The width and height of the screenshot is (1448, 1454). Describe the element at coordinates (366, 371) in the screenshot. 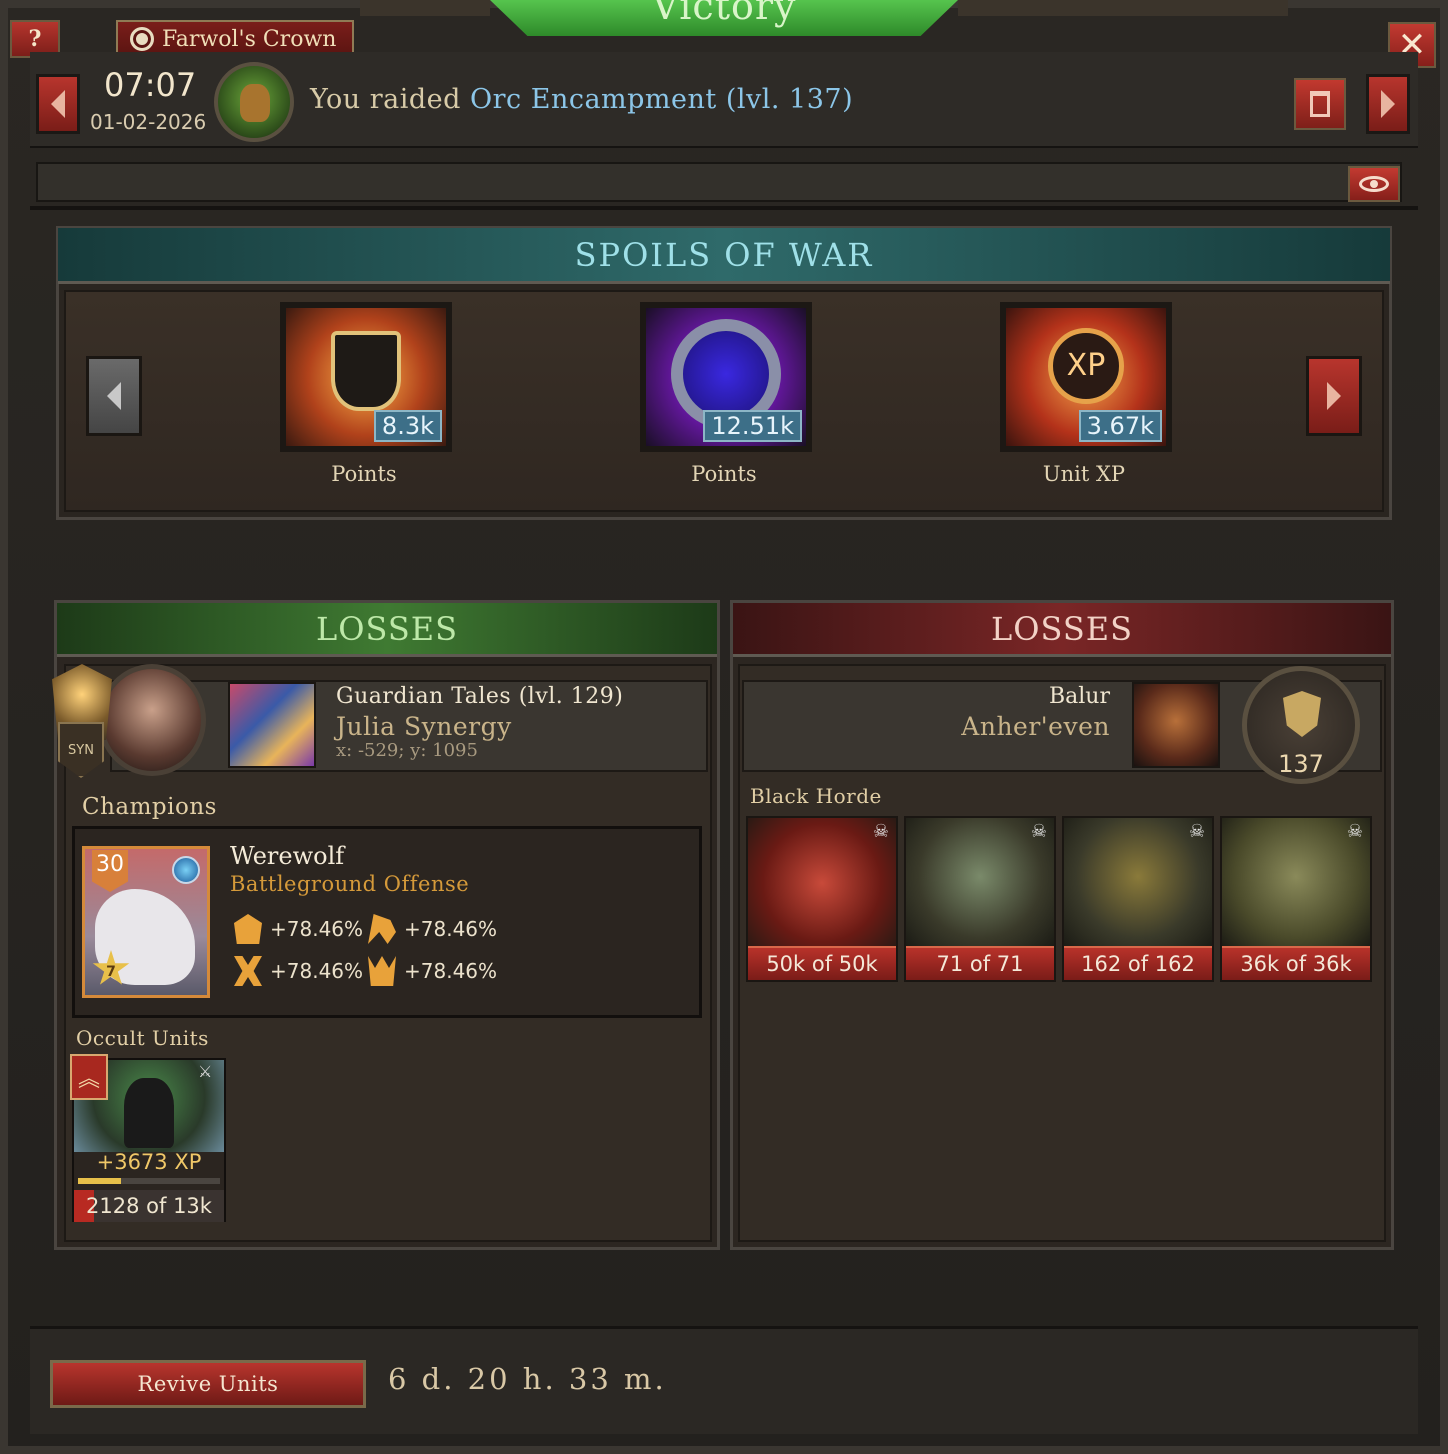

I see `battle-banner-icon` at that location.